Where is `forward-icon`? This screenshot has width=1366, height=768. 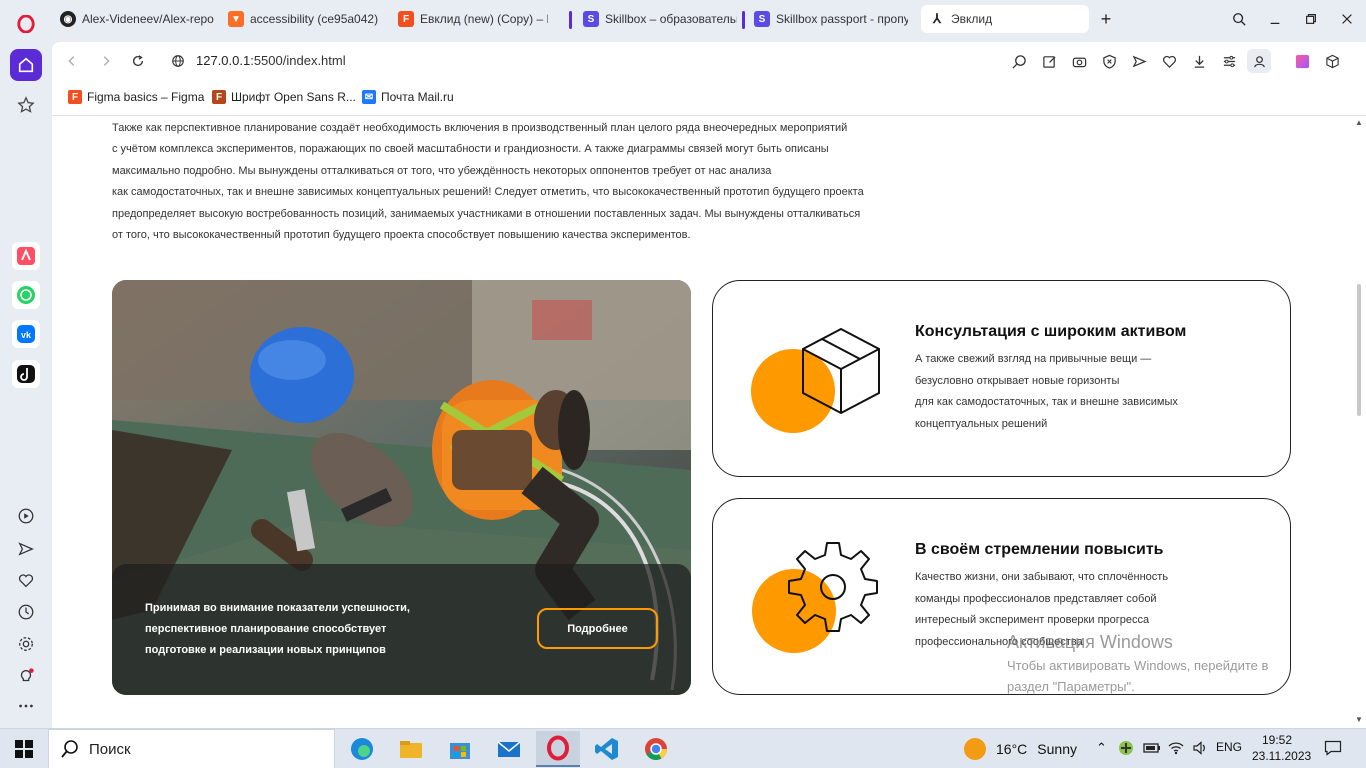
forward-icon is located at coordinates (106, 61).